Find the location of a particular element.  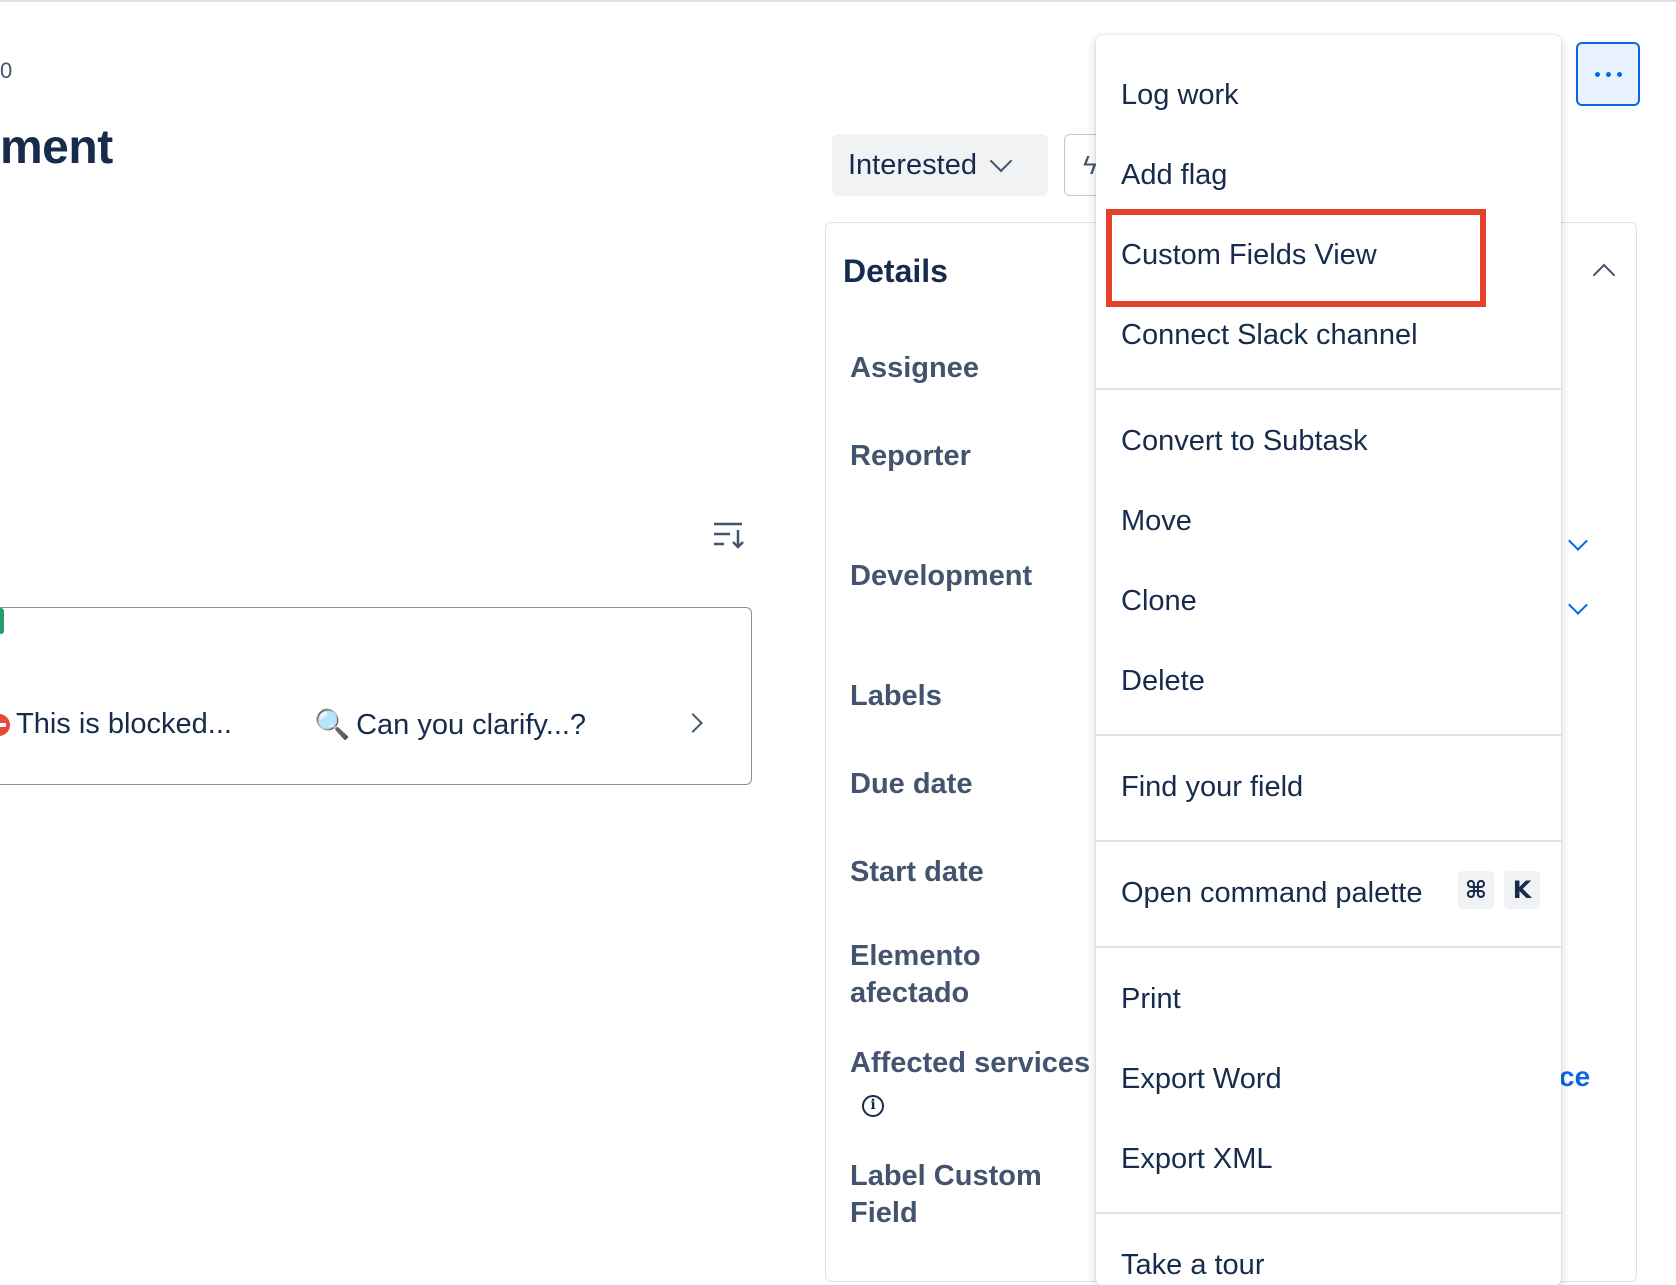

no-entry-icon is located at coordinates (5, 725).